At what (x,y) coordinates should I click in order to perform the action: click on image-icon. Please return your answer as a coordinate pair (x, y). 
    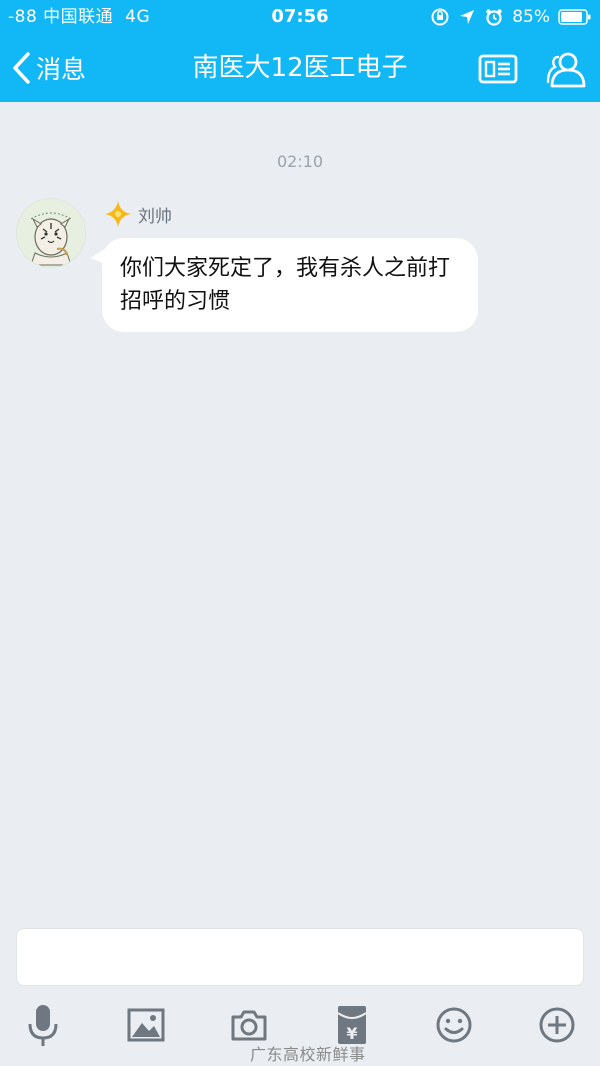
    Looking at the image, I should click on (146, 1025).